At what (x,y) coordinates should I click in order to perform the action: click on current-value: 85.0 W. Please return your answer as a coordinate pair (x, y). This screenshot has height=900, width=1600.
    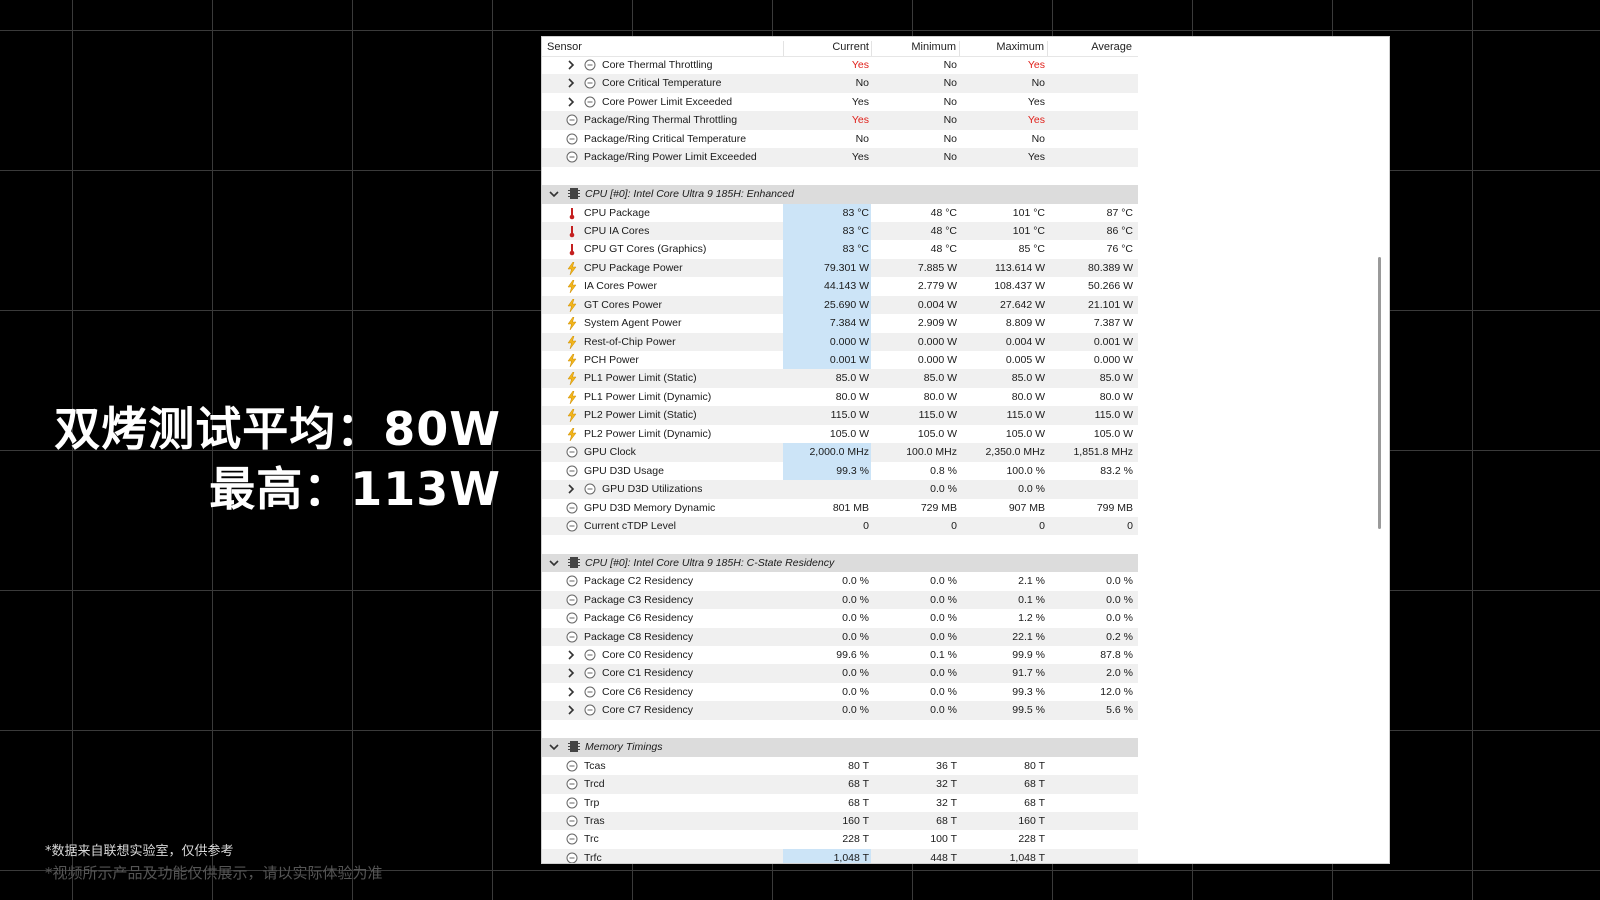
    Looking at the image, I should click on (852, 378).